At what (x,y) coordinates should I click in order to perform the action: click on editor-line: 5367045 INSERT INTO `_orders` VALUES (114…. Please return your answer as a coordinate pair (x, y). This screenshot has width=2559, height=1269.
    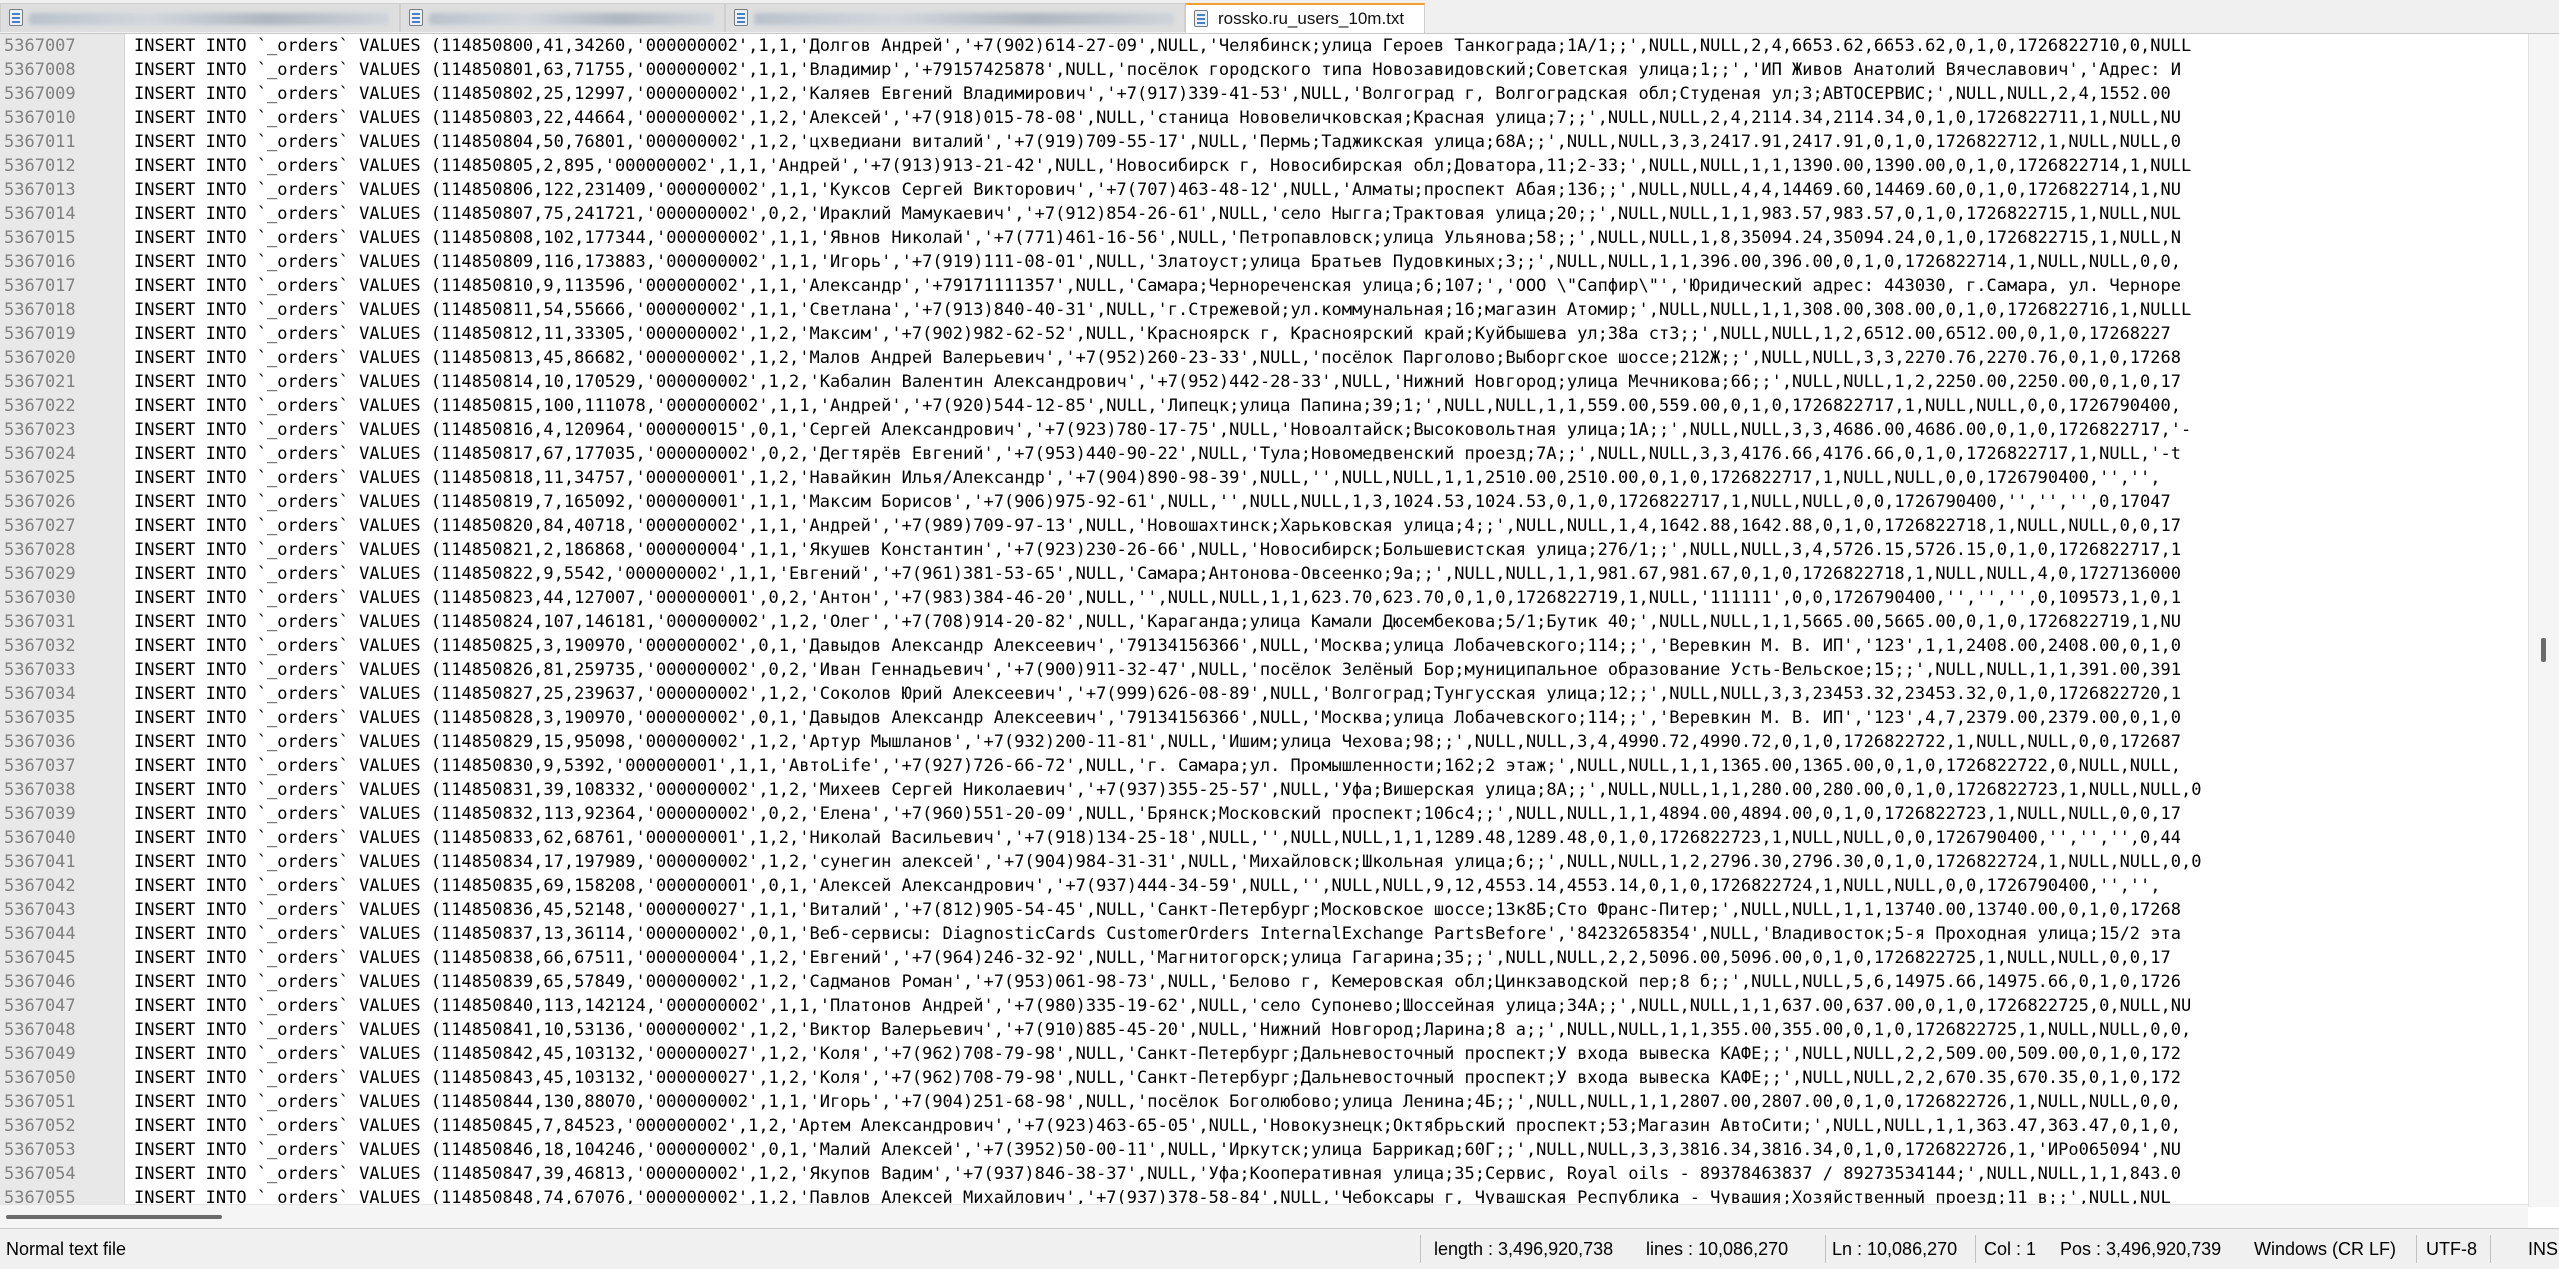
    Looking at the image, I should click on (1264, 958).